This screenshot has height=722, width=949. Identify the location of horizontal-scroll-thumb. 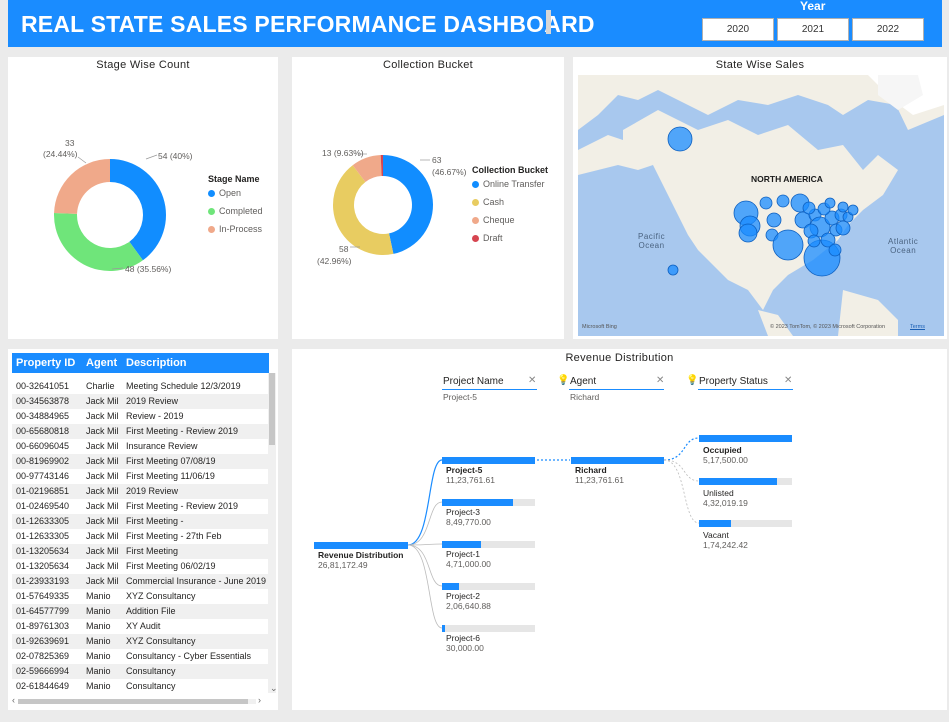
(133, 701).